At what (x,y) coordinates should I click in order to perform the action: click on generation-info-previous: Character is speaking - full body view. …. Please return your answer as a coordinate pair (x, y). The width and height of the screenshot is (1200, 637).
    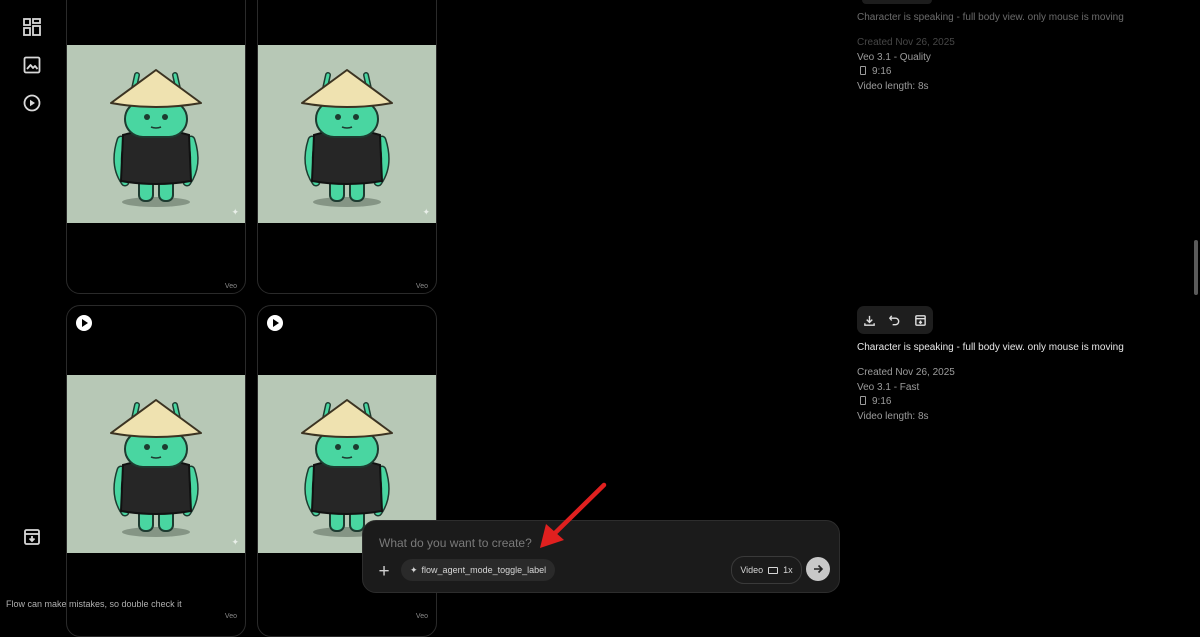
    Looking at the image, I should click on (1017, 17).